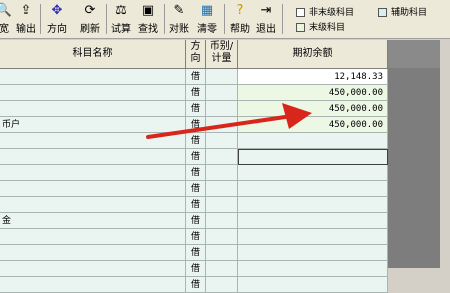  What do you see at coordinates (222, 54) in the screenshot?
I see `column-header-currency: 币别/计量` at bounding box center [222, 54].